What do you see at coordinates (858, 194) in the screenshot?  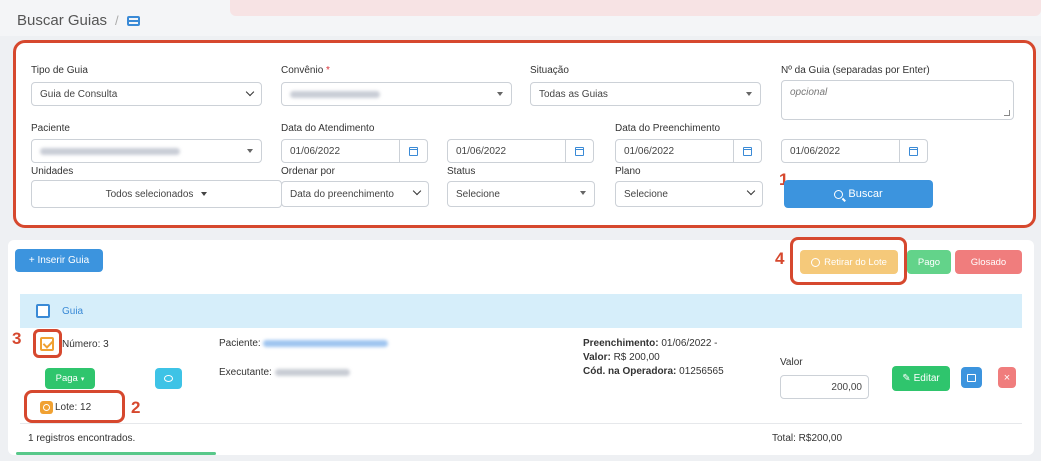 I see `buscar-button: Buscar` at bounding box center [858, 194].